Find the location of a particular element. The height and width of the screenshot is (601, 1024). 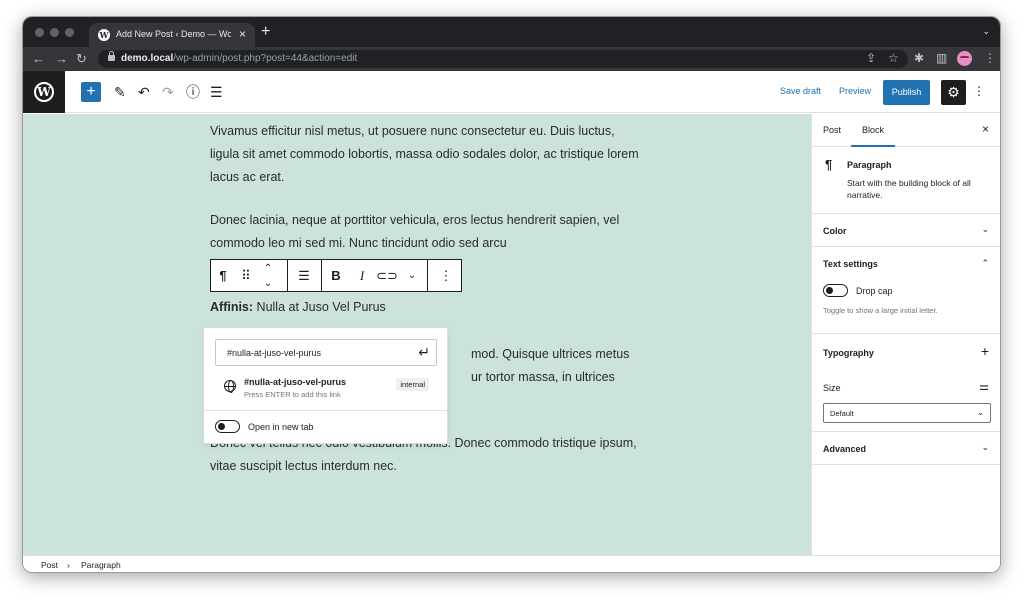

list-view-icon: ☰ is located at coordinates (216, 92).